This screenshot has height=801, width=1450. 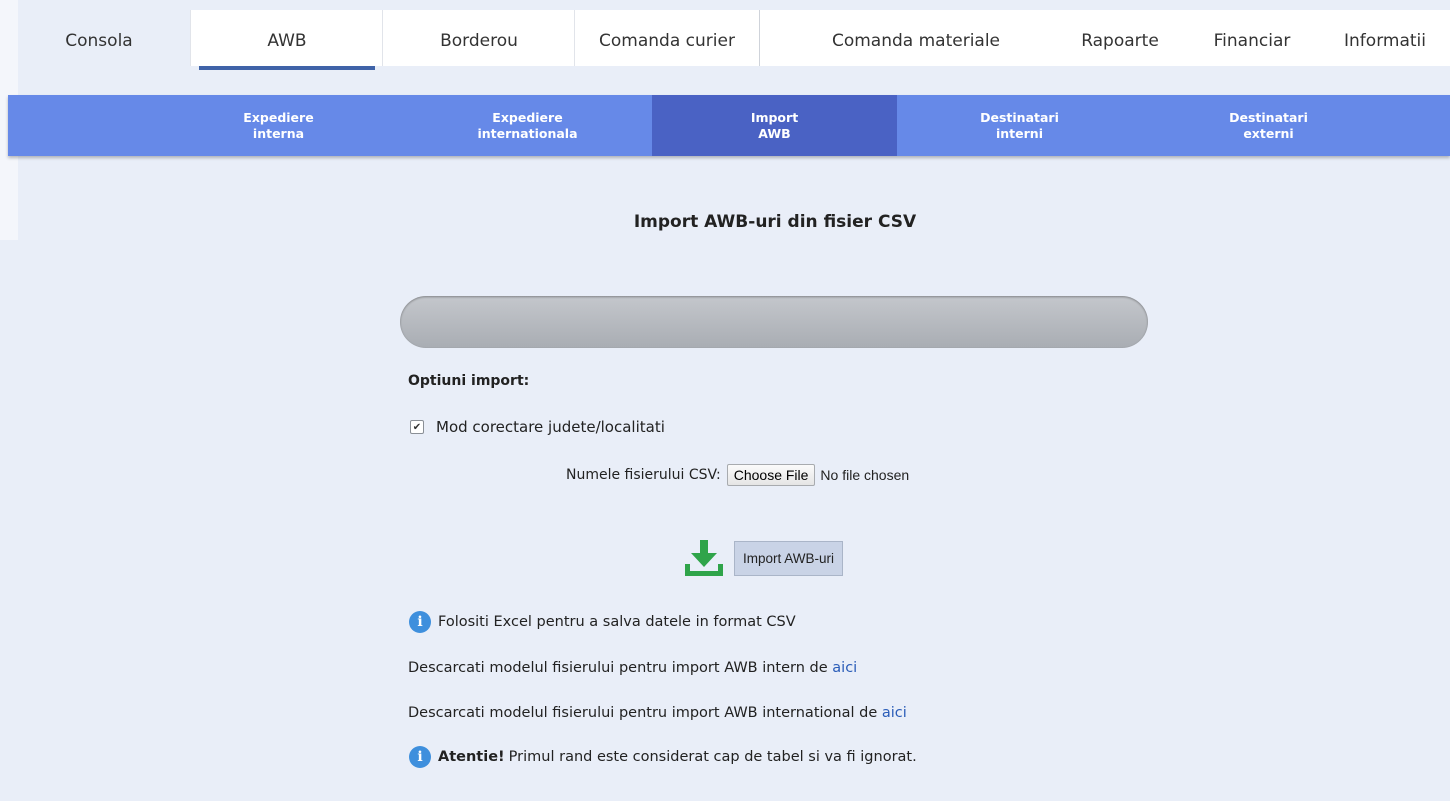 What do you see at coordinates (704, 558) in the screenshot?
I see `download-icon` at bounding box center [704, 558].